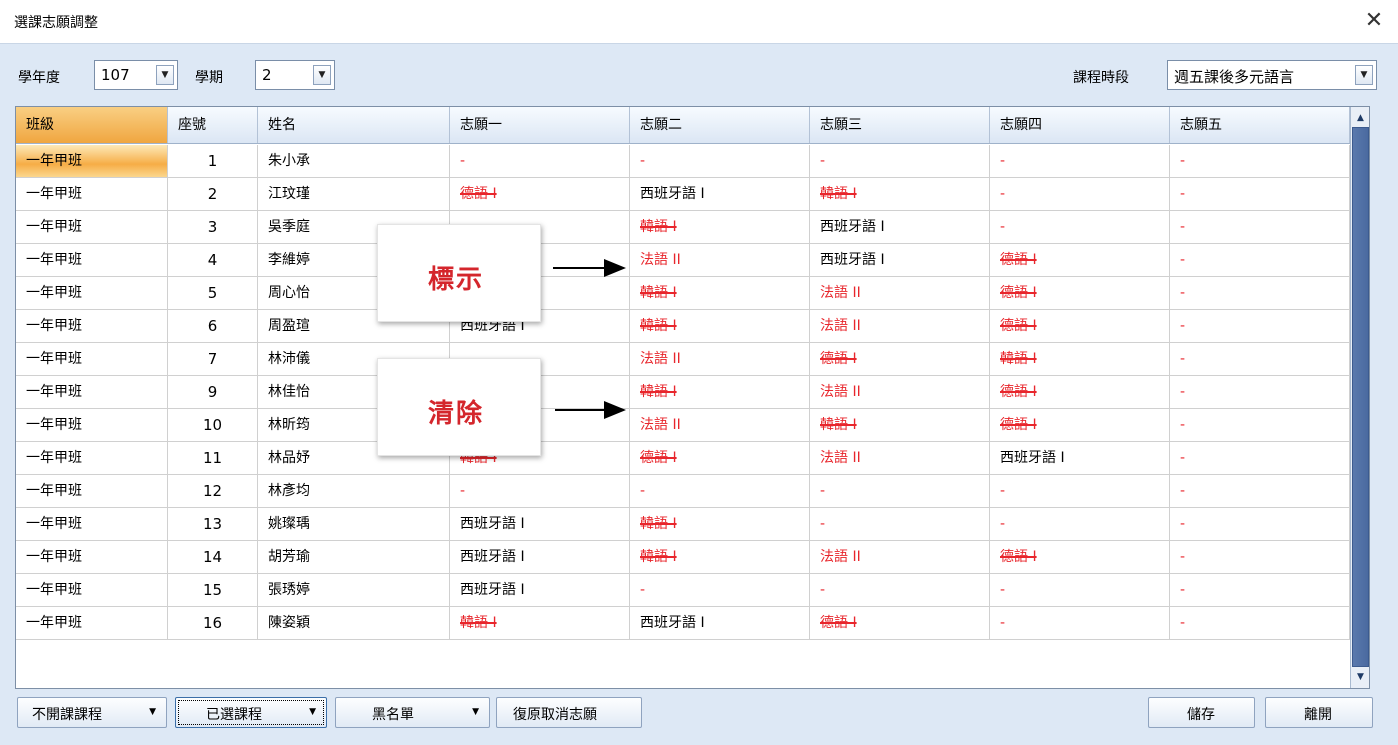  I want to click on cell-seat: 1, so click(213, 161).